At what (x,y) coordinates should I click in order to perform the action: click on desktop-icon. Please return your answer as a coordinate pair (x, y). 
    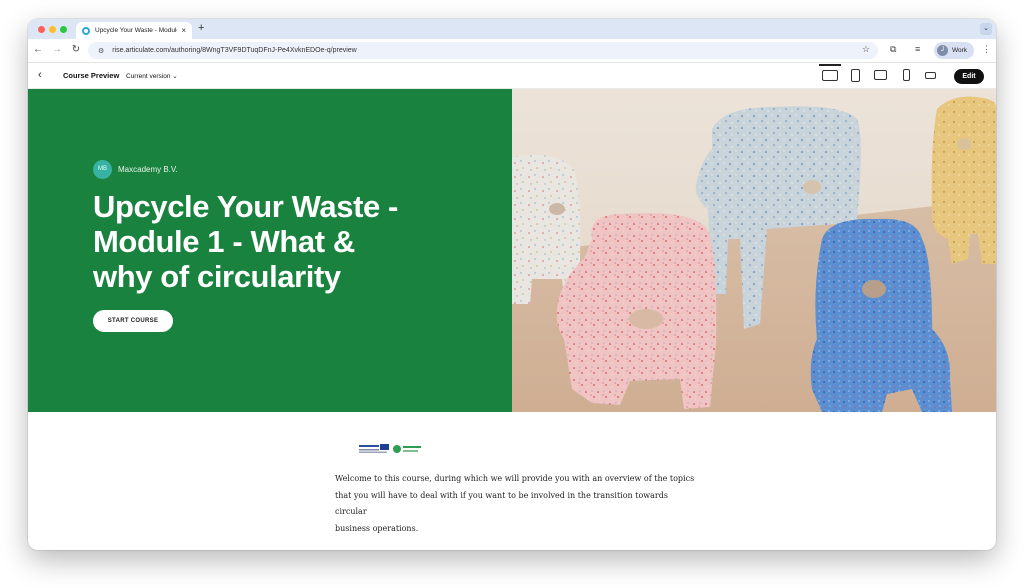
    Looking at the image, I should click on (830, 72).